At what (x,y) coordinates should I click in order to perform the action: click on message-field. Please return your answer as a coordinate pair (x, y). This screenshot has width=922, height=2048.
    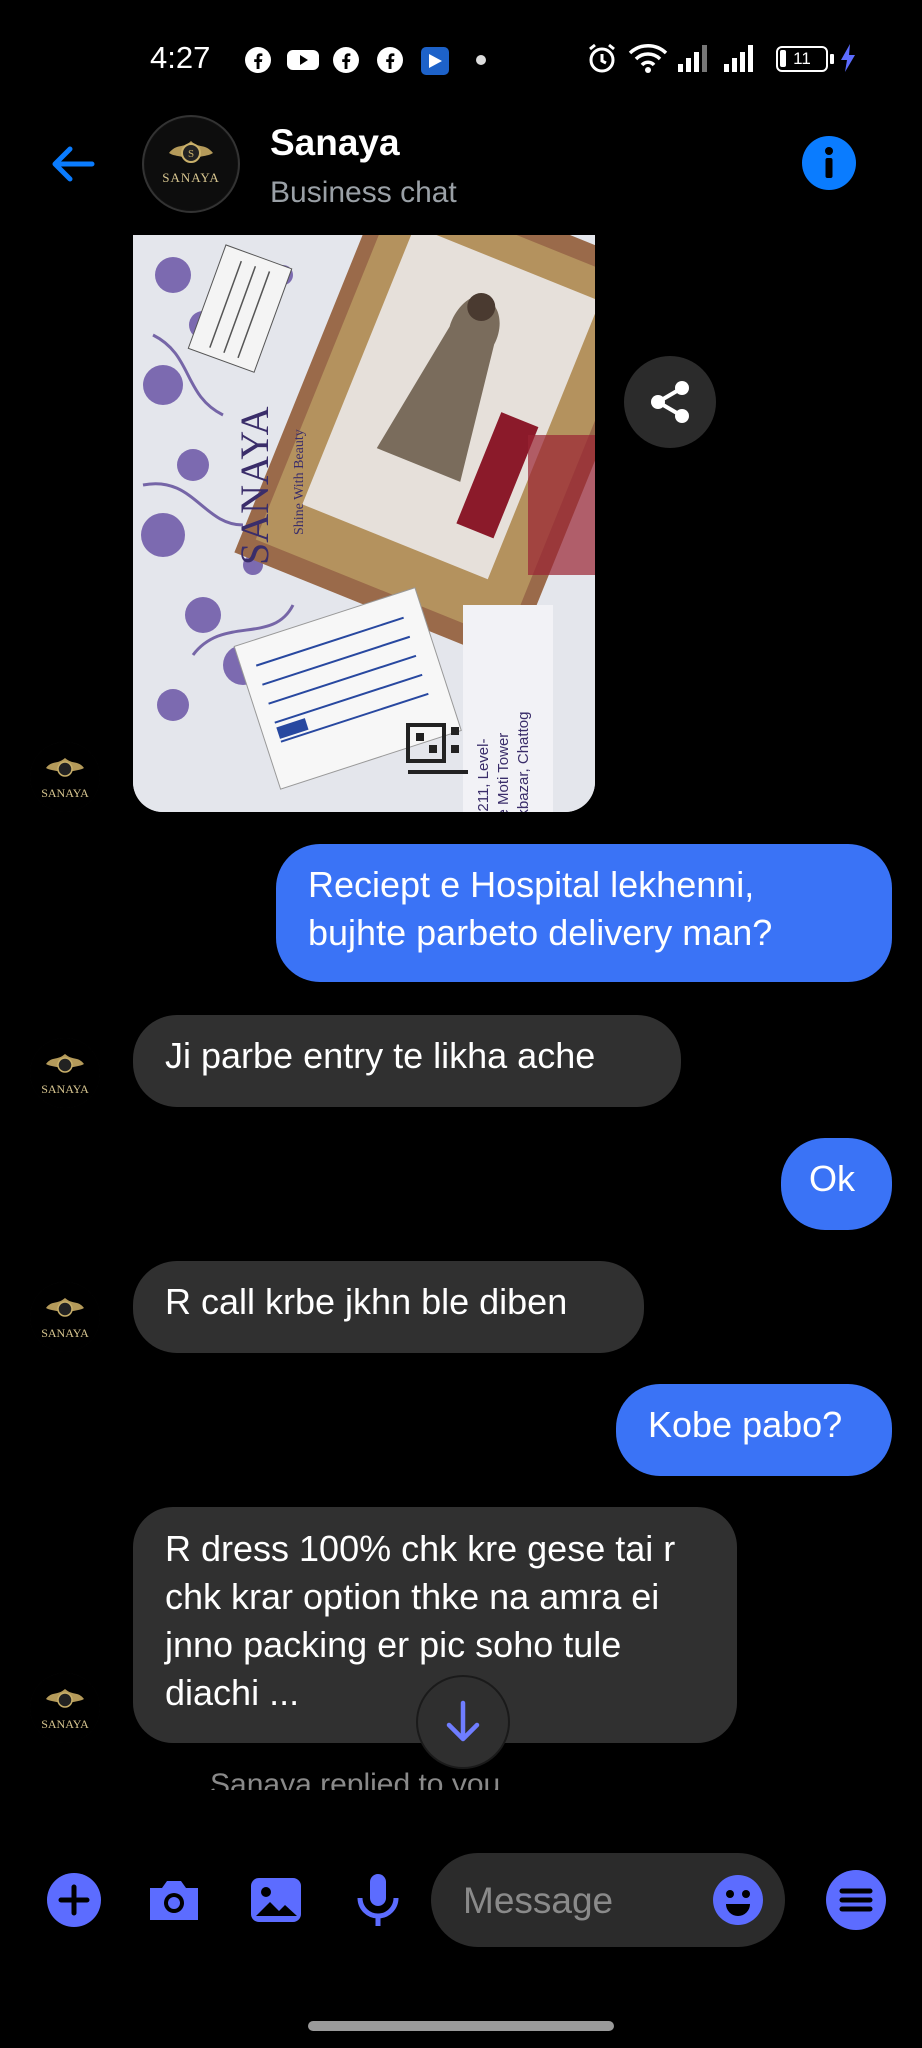
    Looking at the image, I should click on (608, 1901).